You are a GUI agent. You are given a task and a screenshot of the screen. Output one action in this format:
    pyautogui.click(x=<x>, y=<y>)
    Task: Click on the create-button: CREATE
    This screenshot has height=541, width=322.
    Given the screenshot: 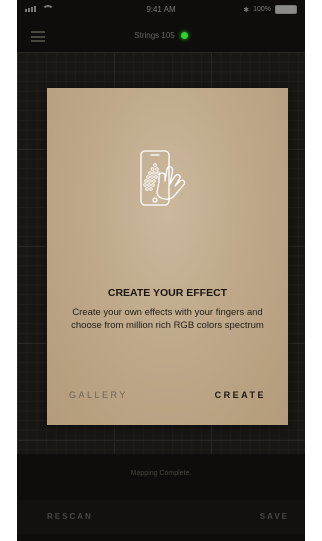 What is the action you would take?
    pyautogui.click(x=240, y=395)
    